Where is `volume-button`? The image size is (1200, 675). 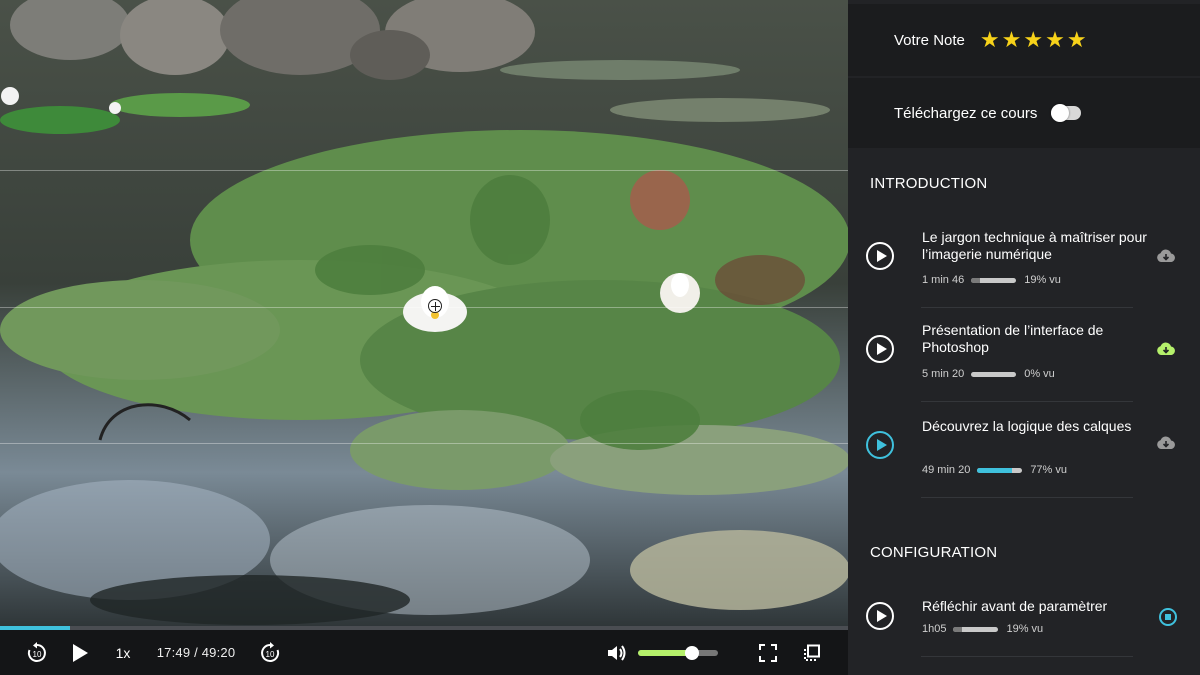
volume-button is located at coordinates (617, 652).